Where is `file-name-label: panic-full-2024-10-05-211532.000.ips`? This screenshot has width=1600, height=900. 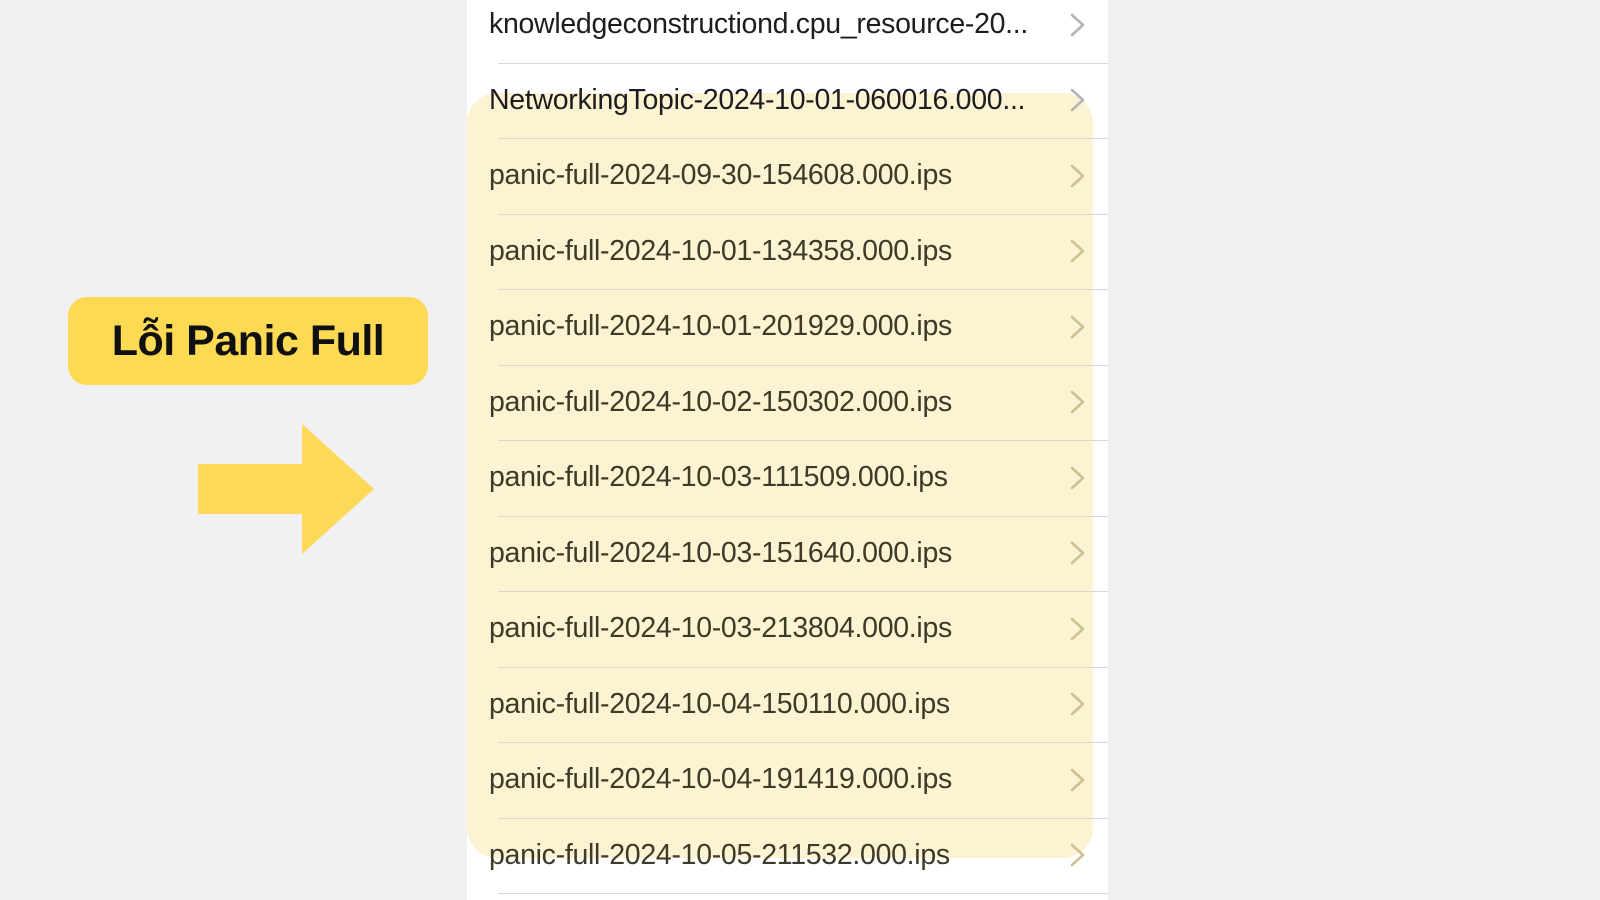
file-name-label: panic-full-2024-10-05-211532.000.ips is located at coordinates (719, 854).